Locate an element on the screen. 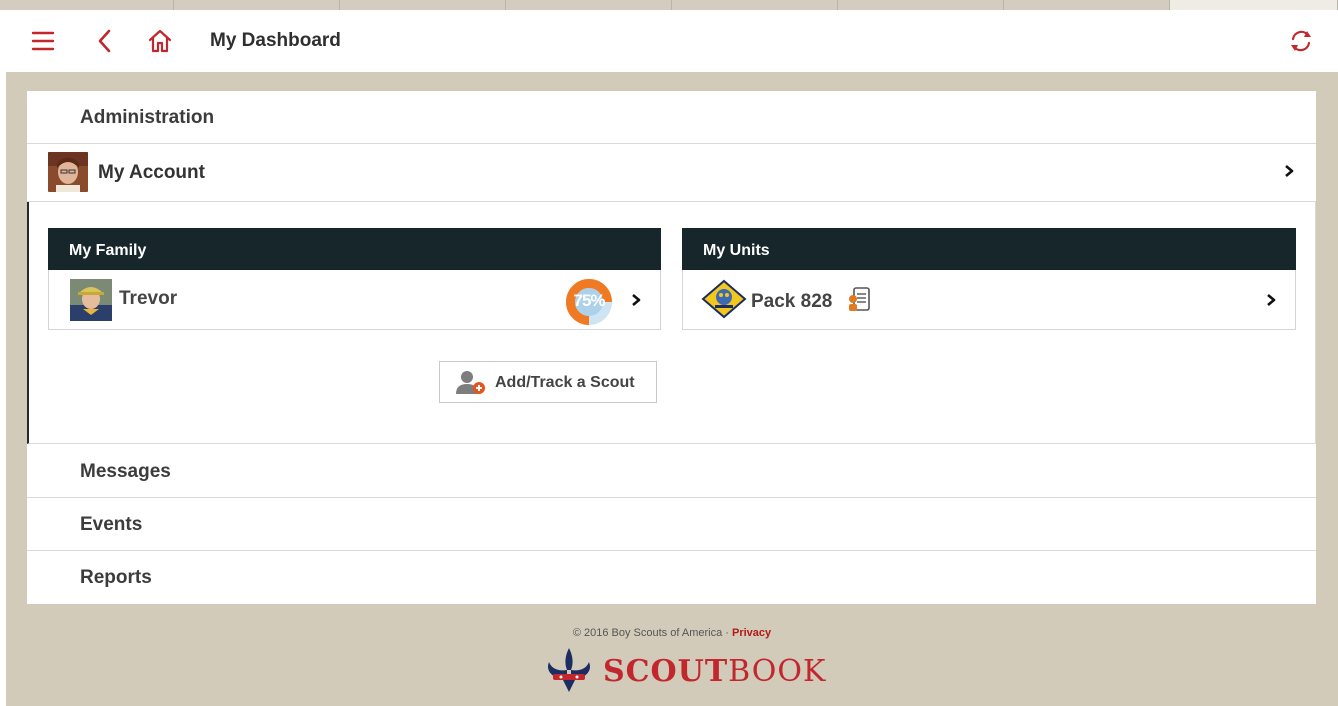  my-units-panel: My Units Pack 828 is located at coordinates (989, 279).